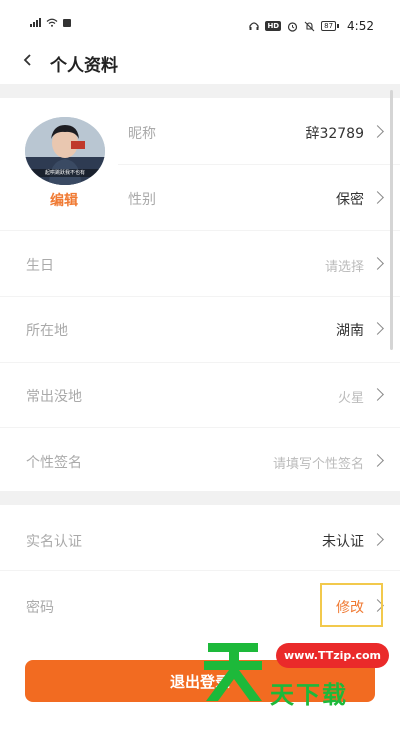  I want to click on scrollbar, so click(391, 220).